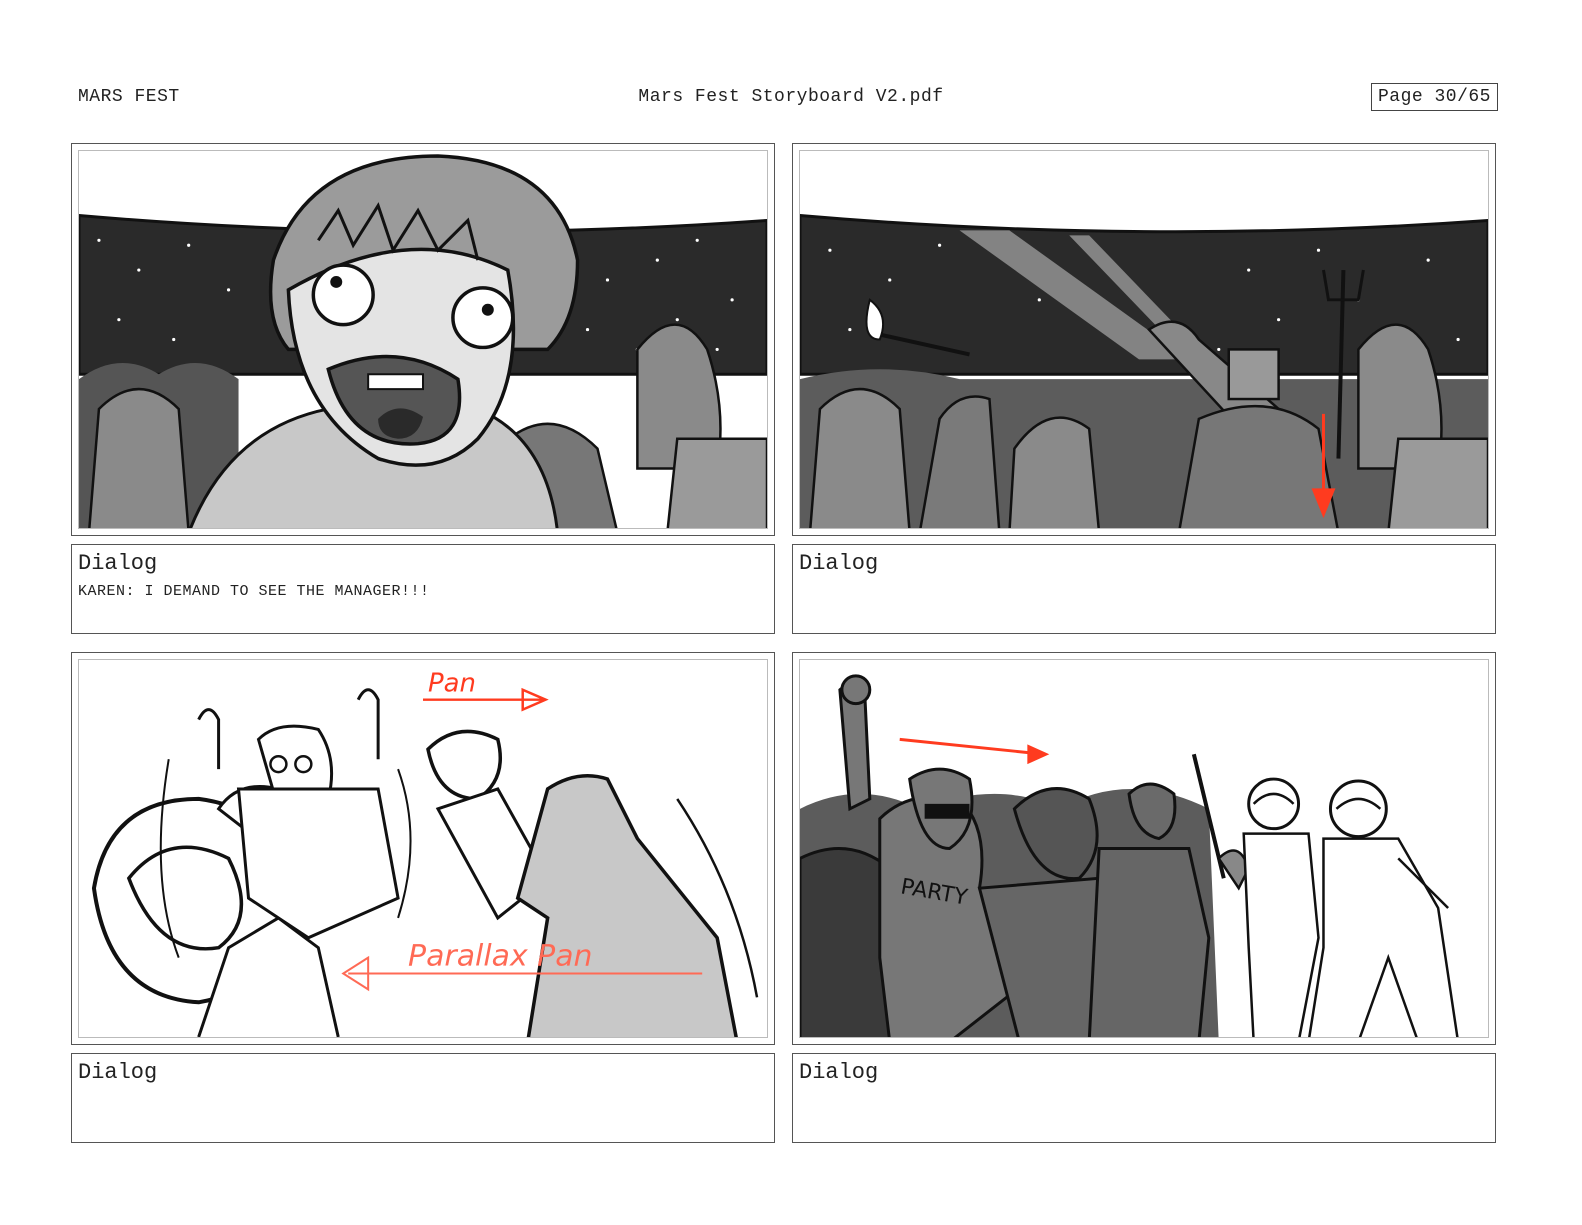  What do you see at coordinates (254, 591) in the screenshot?
I see `dialog-text: KAREN: I DEMAND TO SEE THE MANAGER!!!` at bounding box center [254, 591].